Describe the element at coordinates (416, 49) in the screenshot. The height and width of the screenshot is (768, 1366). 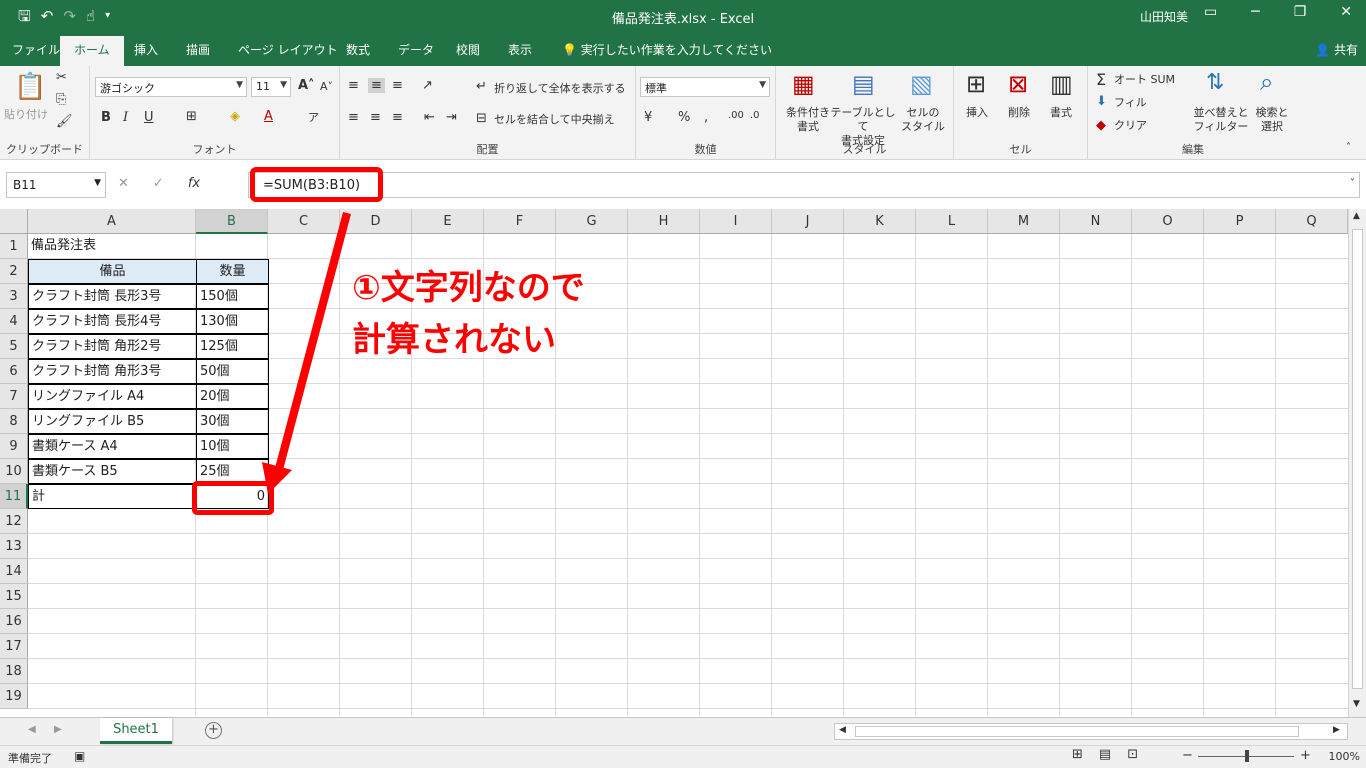
I see `tab-data: データ` at that location.